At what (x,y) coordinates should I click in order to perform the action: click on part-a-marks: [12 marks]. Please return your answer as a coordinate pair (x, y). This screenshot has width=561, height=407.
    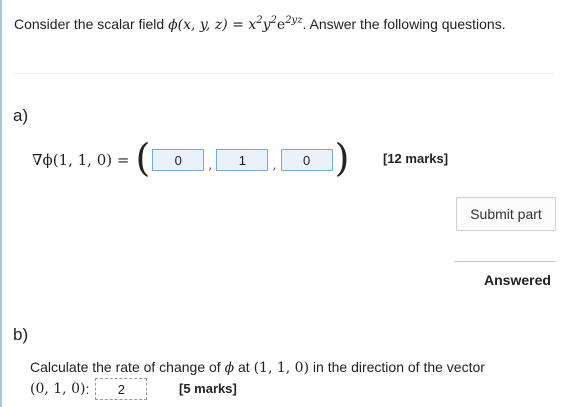
    Looking at the image, I should click on (416, 158).